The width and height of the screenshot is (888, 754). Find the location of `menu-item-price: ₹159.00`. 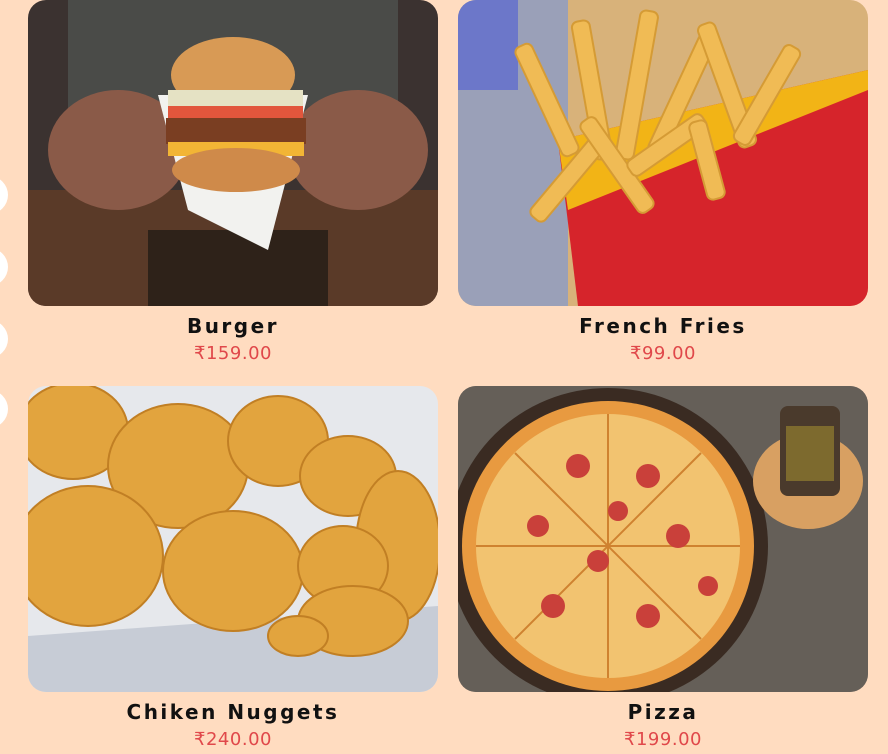

menu-item-price: ₹159.00 is located at coordinates (233, 353).